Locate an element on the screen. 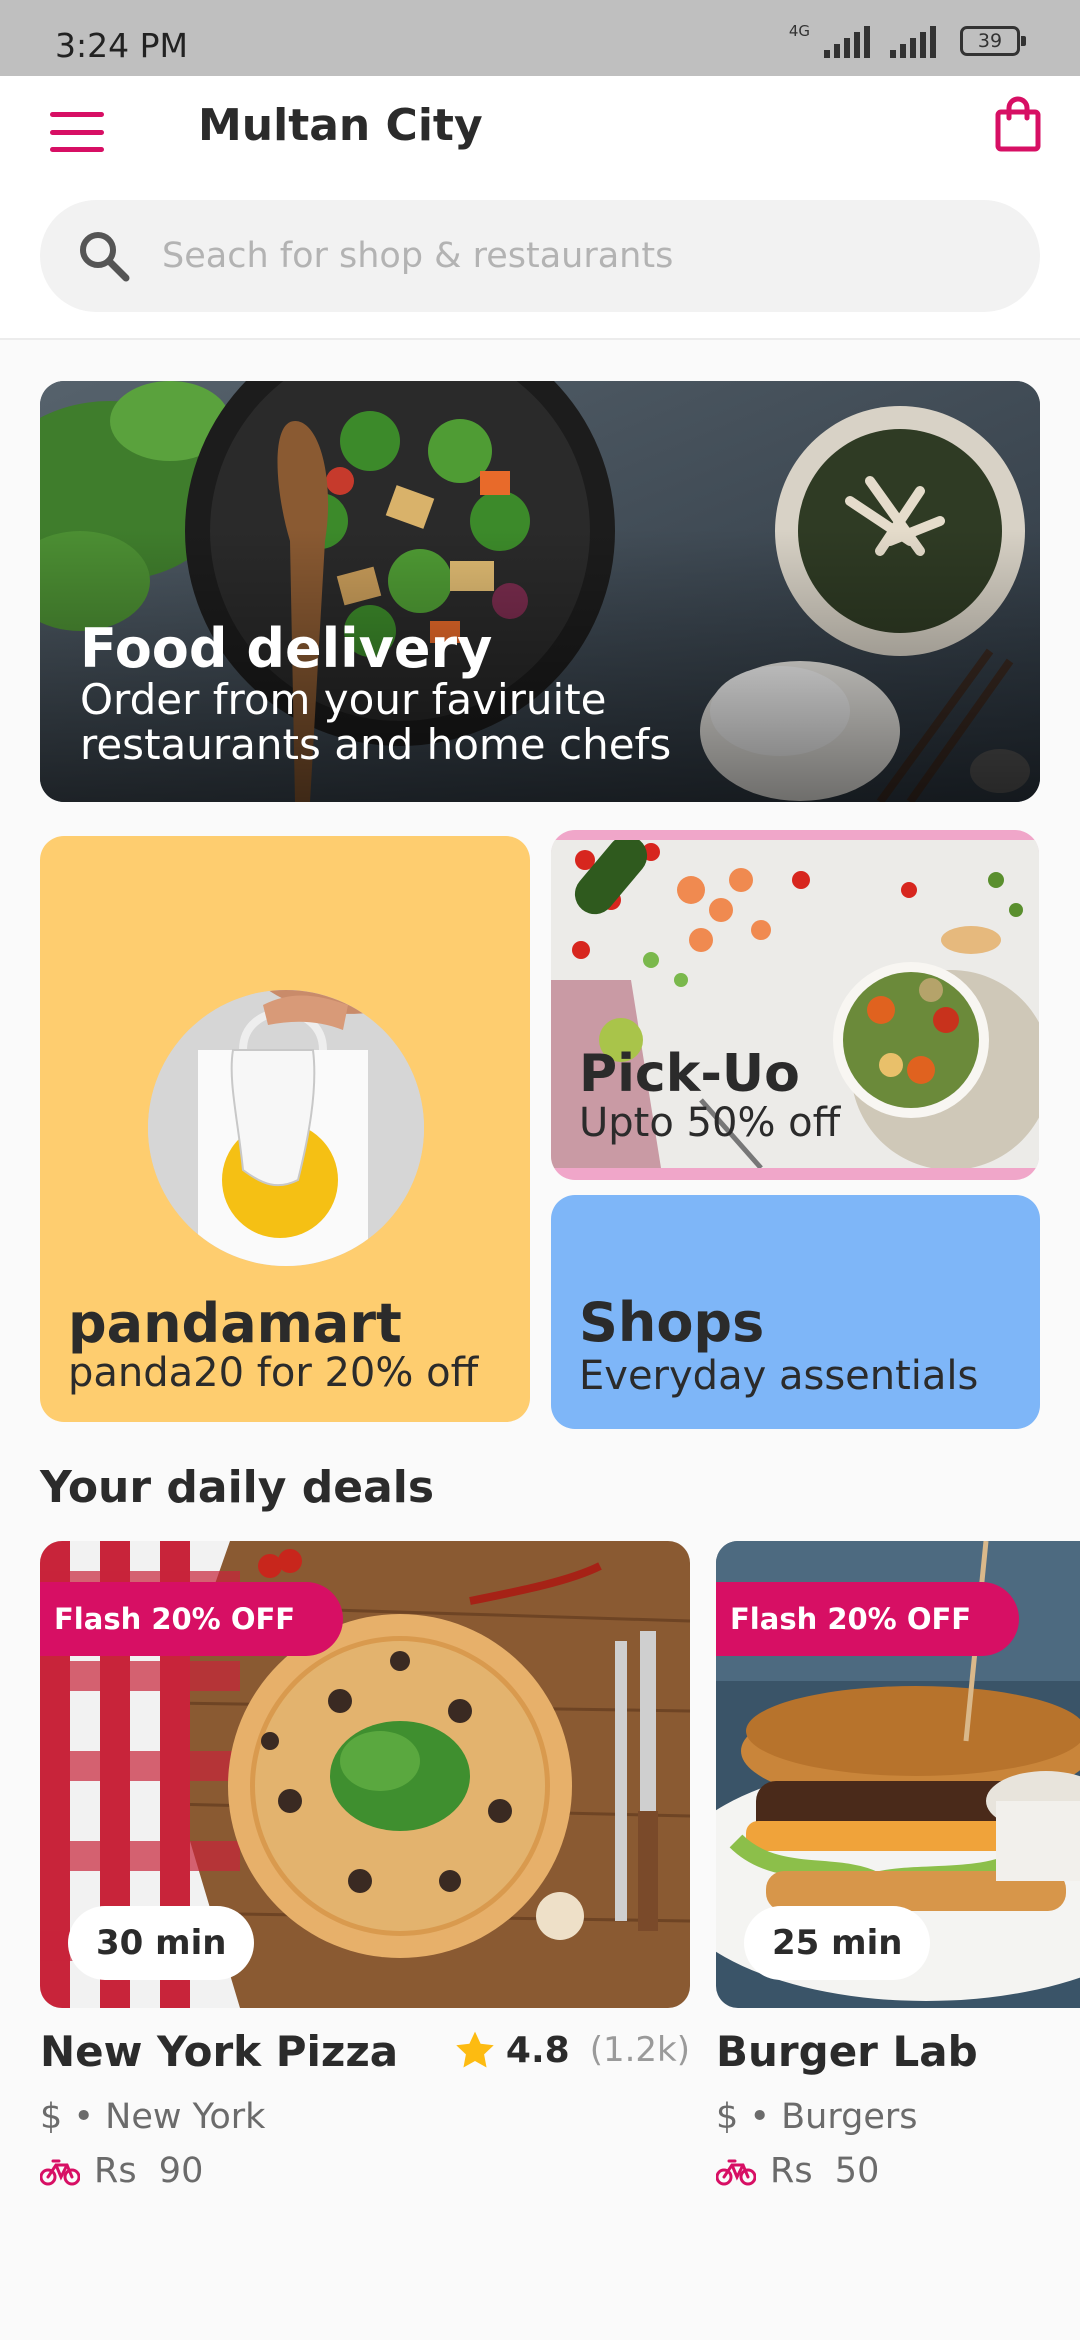 This screenshot has height=2340, width=1080. shops-tile: Shops Everyday assentials is located at coordinates (795, 1312).